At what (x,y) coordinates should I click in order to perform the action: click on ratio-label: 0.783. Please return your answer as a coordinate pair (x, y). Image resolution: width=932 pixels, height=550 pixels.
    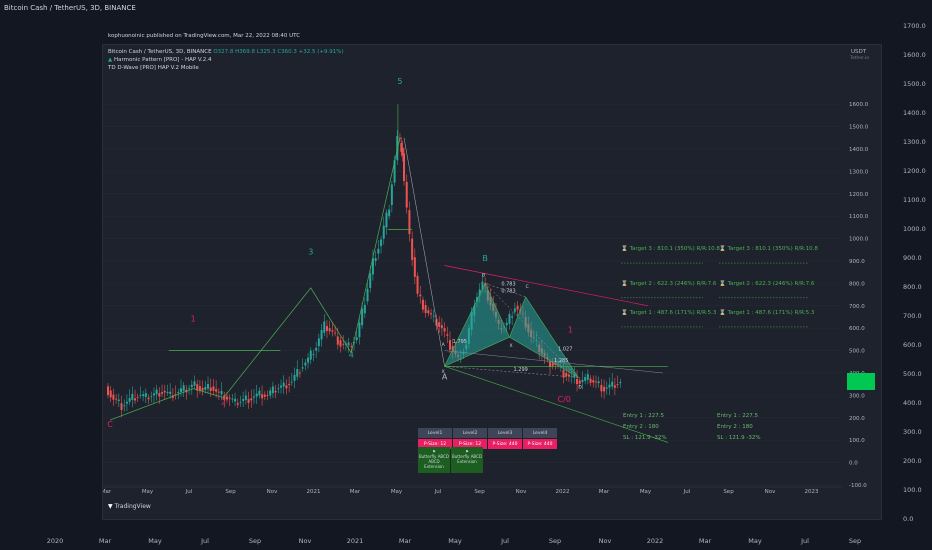
    Looking at the image, I should click on (508, 285).